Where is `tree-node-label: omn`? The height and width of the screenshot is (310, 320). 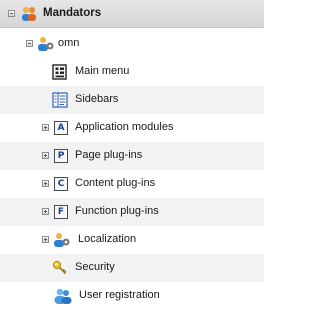
tree-node-label: omn is located at coordinates (69, 43).